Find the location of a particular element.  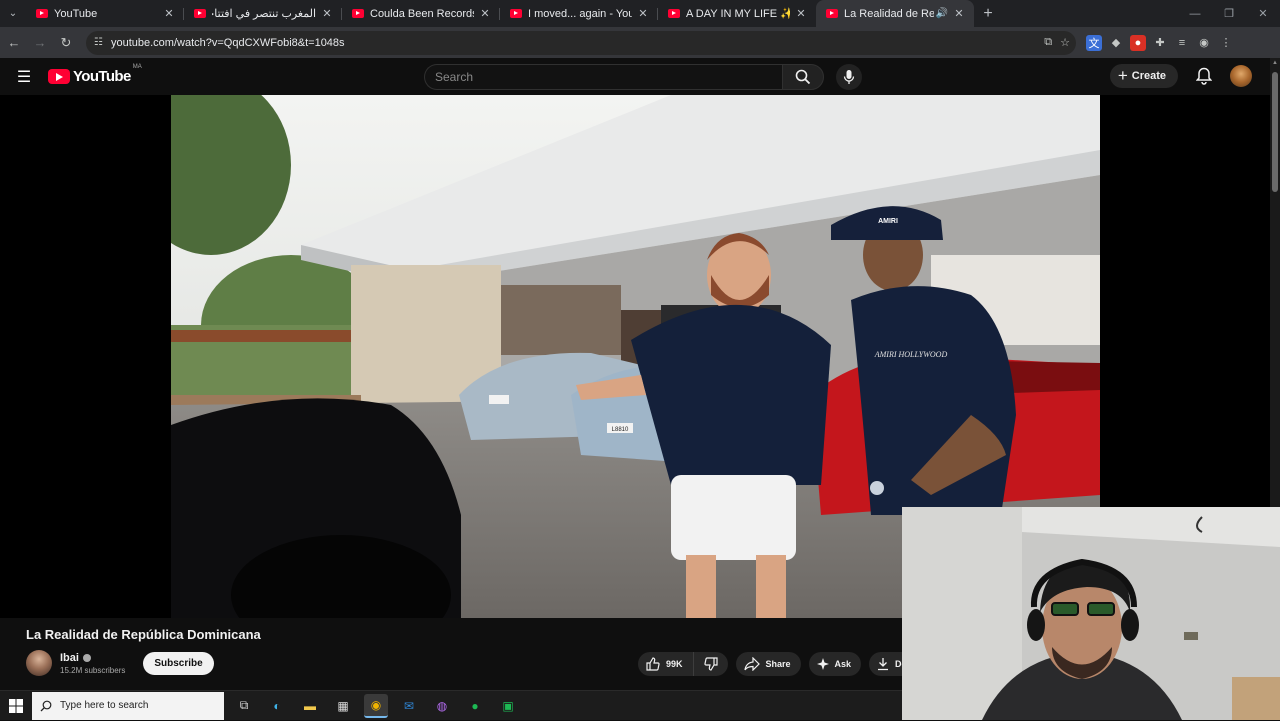

edge-icon: ◐ is located at coordinates (277, 706).